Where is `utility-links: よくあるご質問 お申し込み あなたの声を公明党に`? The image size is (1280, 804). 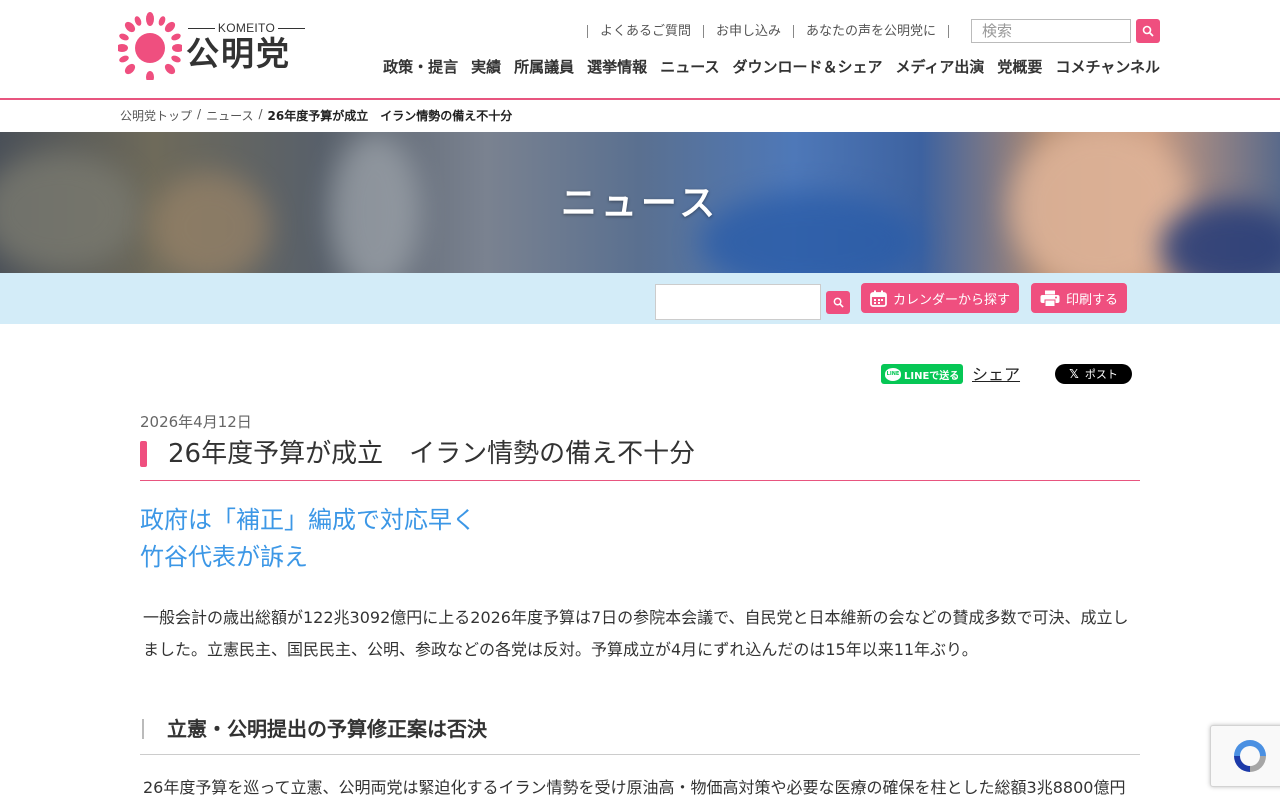
utility-links: よくあるご質問 お申し込み あなたの声を公明党に is located at coordinates (779, 31).